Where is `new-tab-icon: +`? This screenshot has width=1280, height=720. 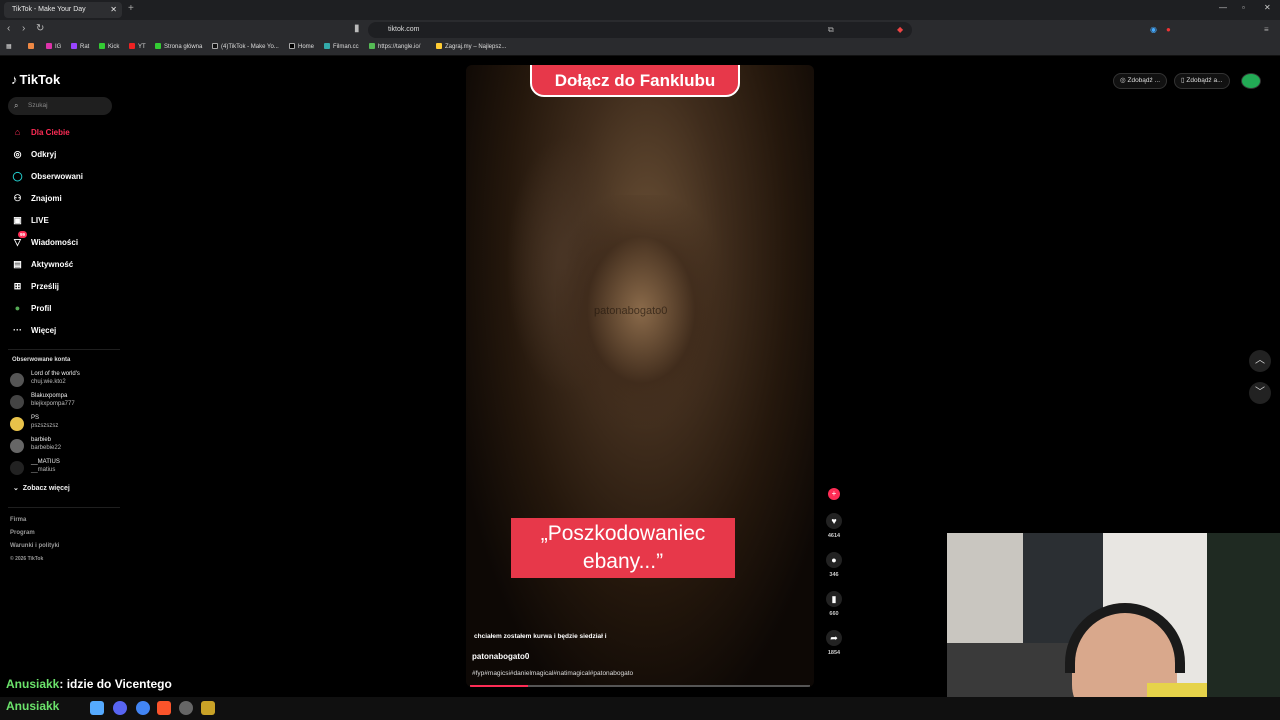
new-tab-icon: + is located at coordinates (131, 8).